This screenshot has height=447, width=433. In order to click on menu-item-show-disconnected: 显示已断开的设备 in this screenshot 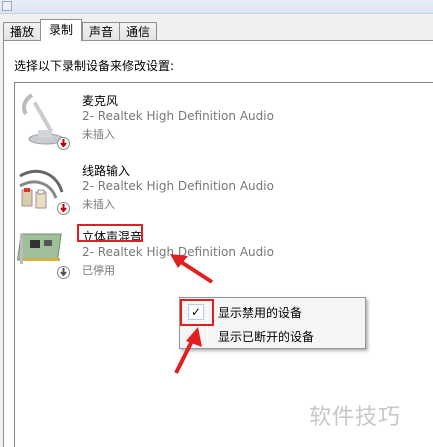, I will do `click(272, 336)`.